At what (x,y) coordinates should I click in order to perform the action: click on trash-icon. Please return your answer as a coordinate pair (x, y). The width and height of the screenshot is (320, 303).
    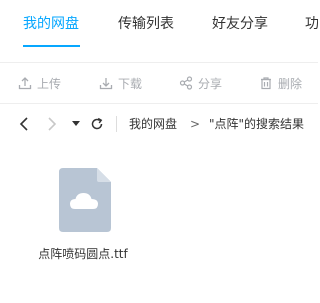
    Looking at the image, I should click on (266, 83).